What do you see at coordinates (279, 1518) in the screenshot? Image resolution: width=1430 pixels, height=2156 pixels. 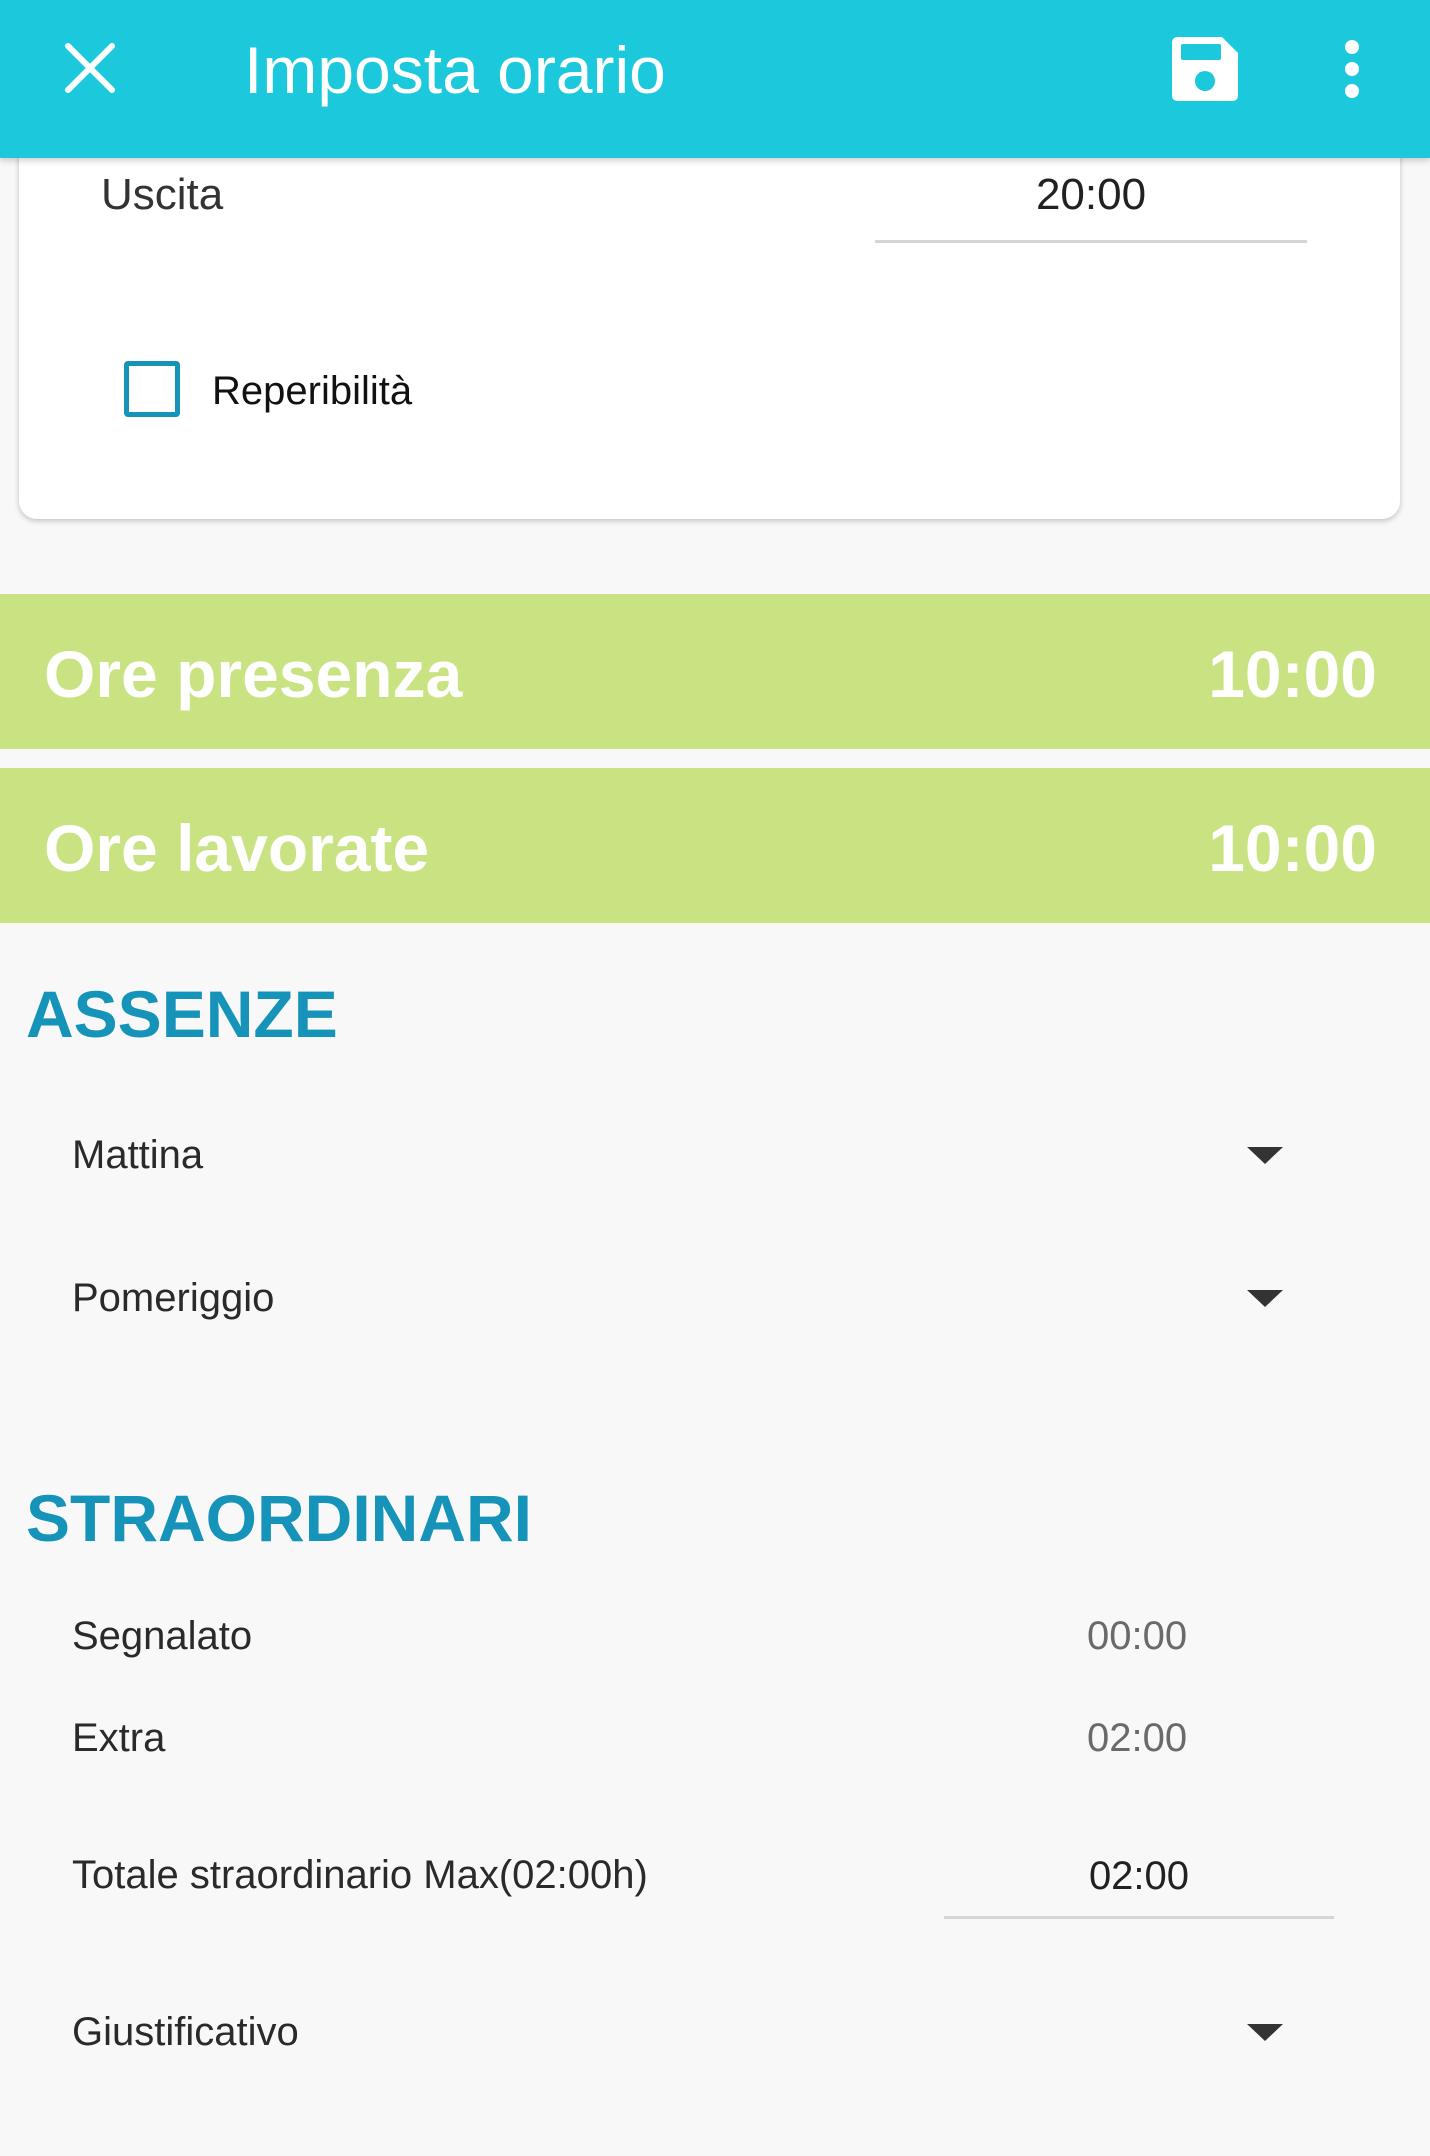 I see `straordinari-title: STRAORDINARI` at bounding box center [279, 1518].